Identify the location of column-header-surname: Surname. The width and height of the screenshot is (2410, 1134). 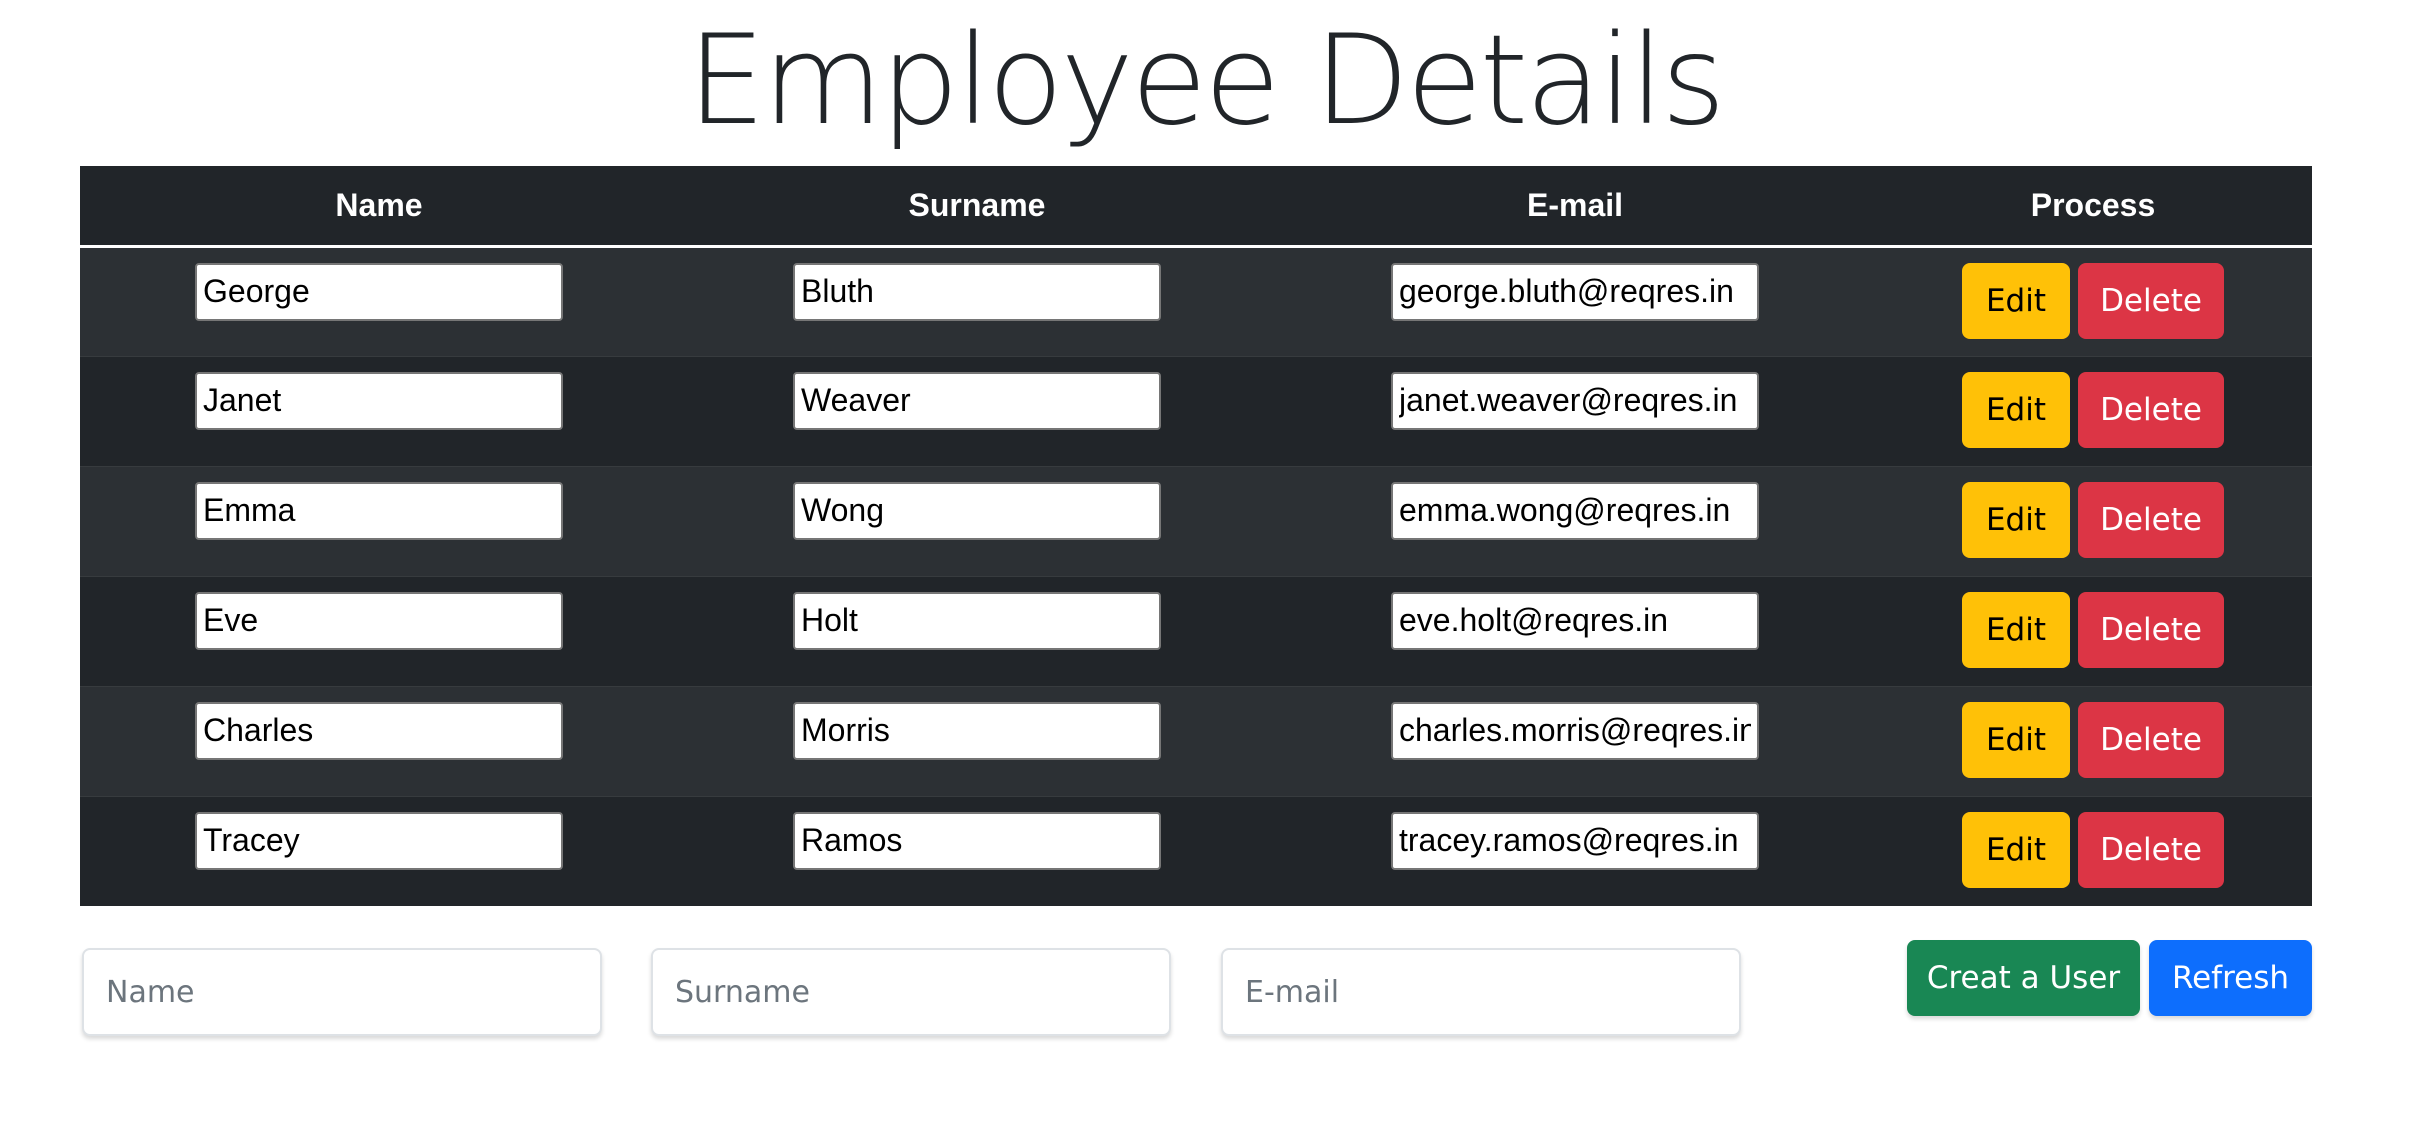
(977, 207).